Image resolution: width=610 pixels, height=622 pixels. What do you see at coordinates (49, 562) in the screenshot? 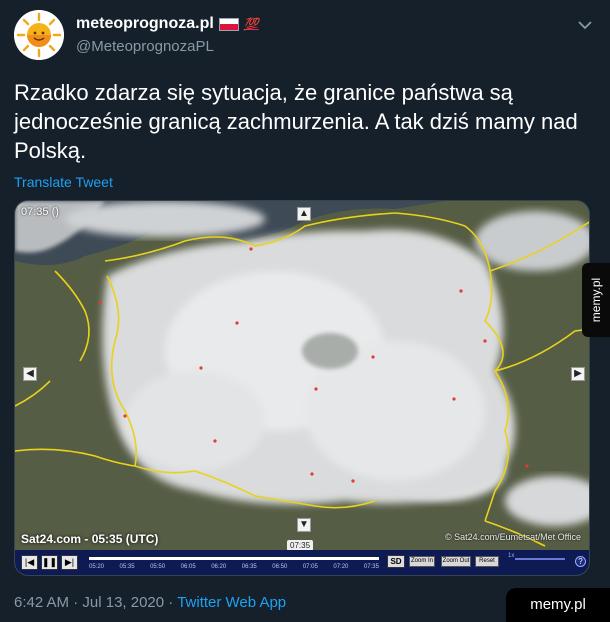
I see `pause-button: ❚❚` at bounding box center [49, 562].